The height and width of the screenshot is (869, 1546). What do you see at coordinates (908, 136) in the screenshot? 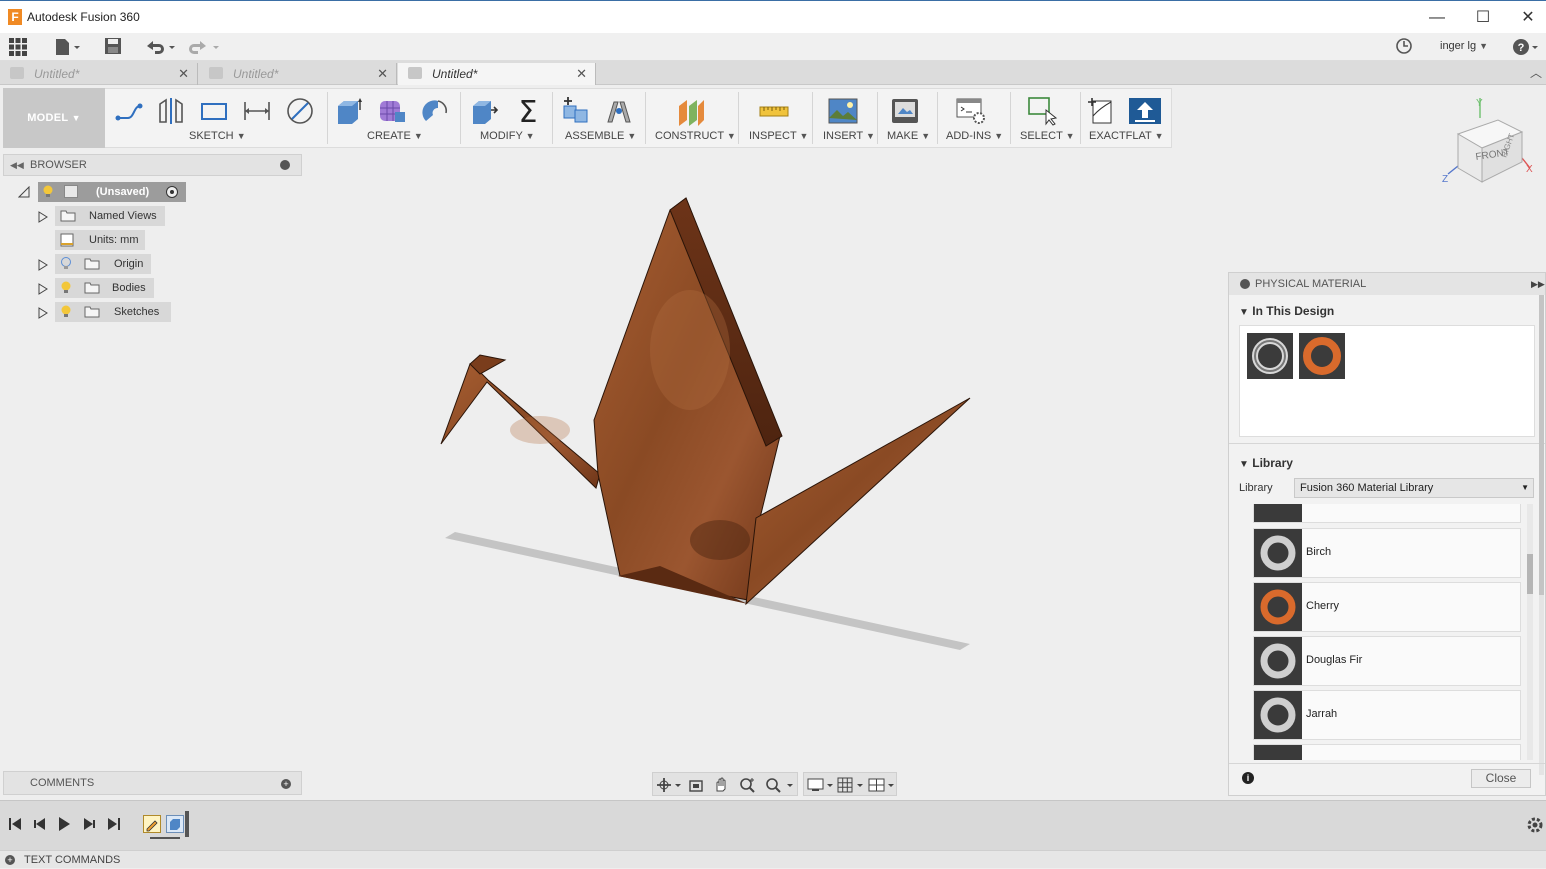
I see `make-menu: MAKE ▼` at bounding box center [908, 136].